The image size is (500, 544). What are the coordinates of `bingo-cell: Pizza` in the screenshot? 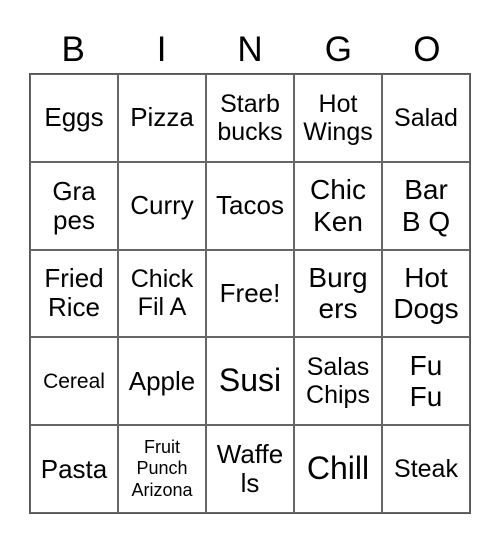 It's located at (162, 118).